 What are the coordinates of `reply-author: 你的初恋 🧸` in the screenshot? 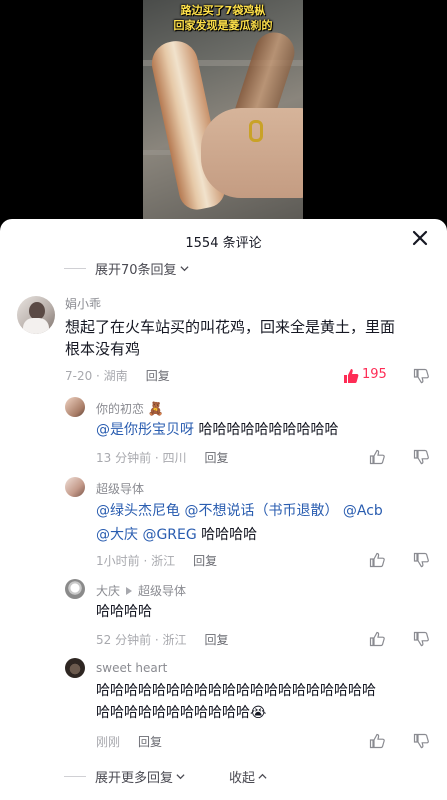 It's located at (130, 408).